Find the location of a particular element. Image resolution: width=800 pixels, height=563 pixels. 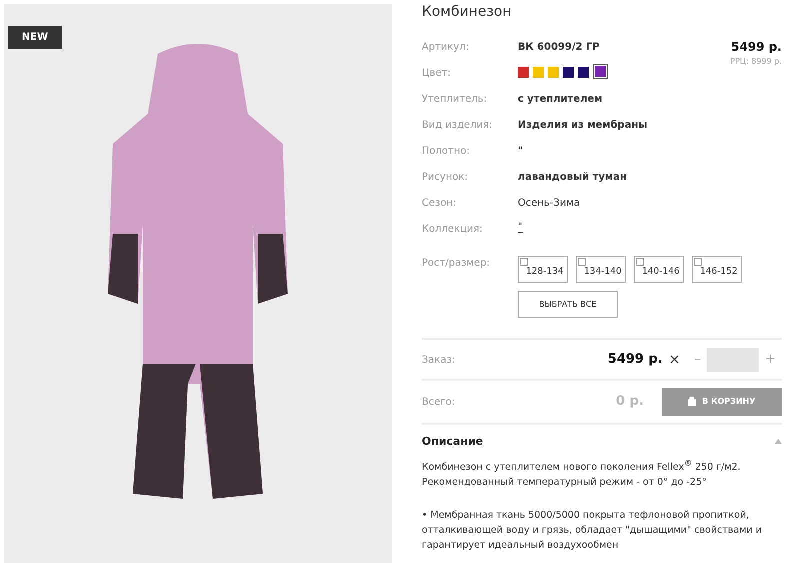

total-label: Всего: is located at coordinates (439, 402).